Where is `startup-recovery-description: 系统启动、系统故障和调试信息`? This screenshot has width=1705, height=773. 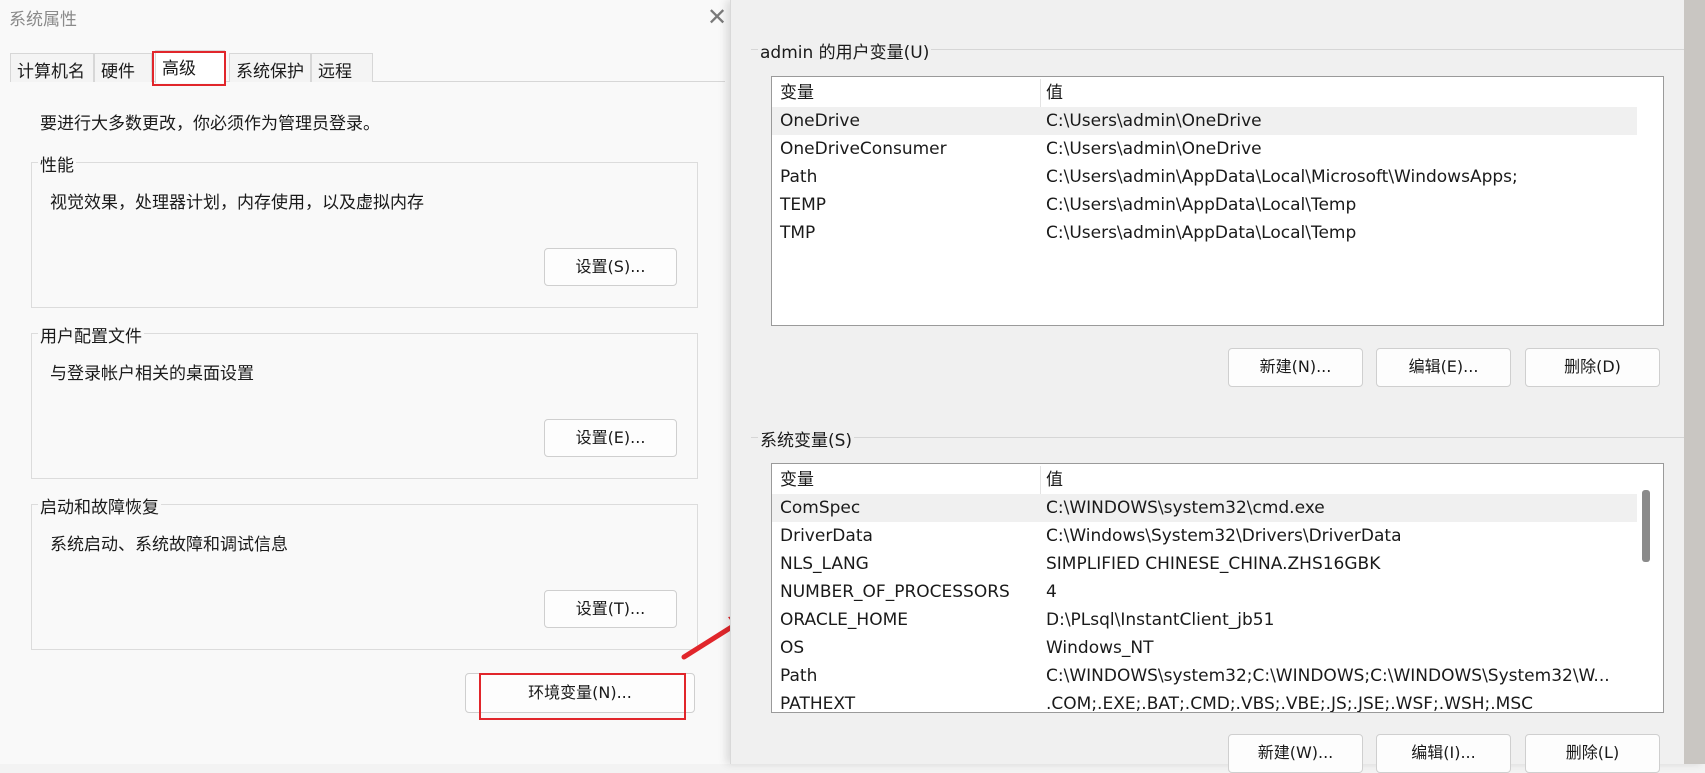
startup-recovery-description: 系统启动、系统故障和调试信息 is located at coordinates (169, 545).